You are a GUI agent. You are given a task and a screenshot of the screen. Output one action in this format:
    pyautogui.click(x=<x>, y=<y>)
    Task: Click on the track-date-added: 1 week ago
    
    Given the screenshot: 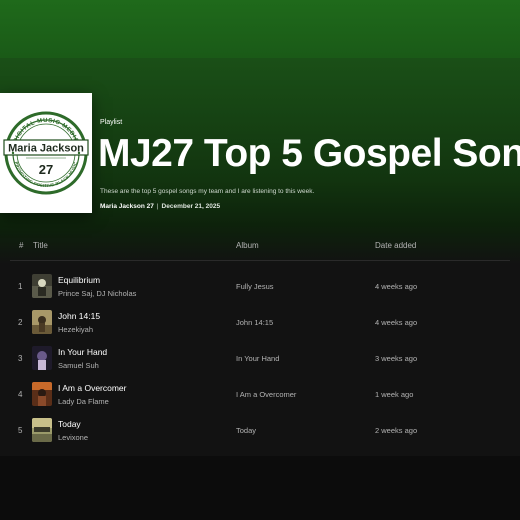 What is the action you would take?
    pyautogui.click(x=394, y=394)
    